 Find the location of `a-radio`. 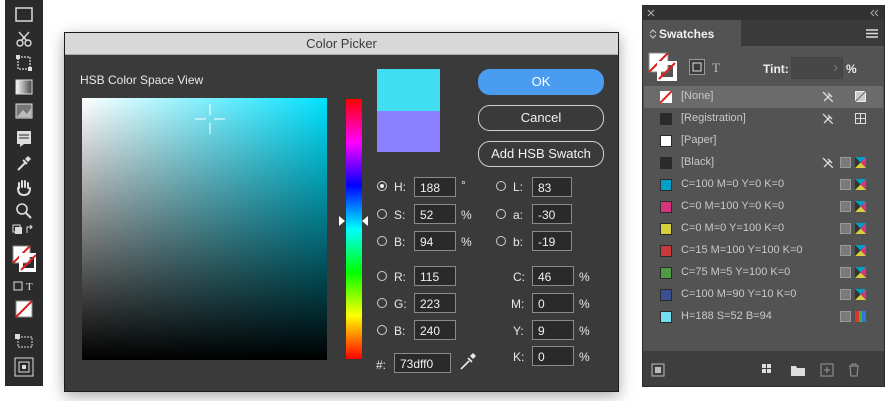

a-radio is located at coordinates (501, 214).